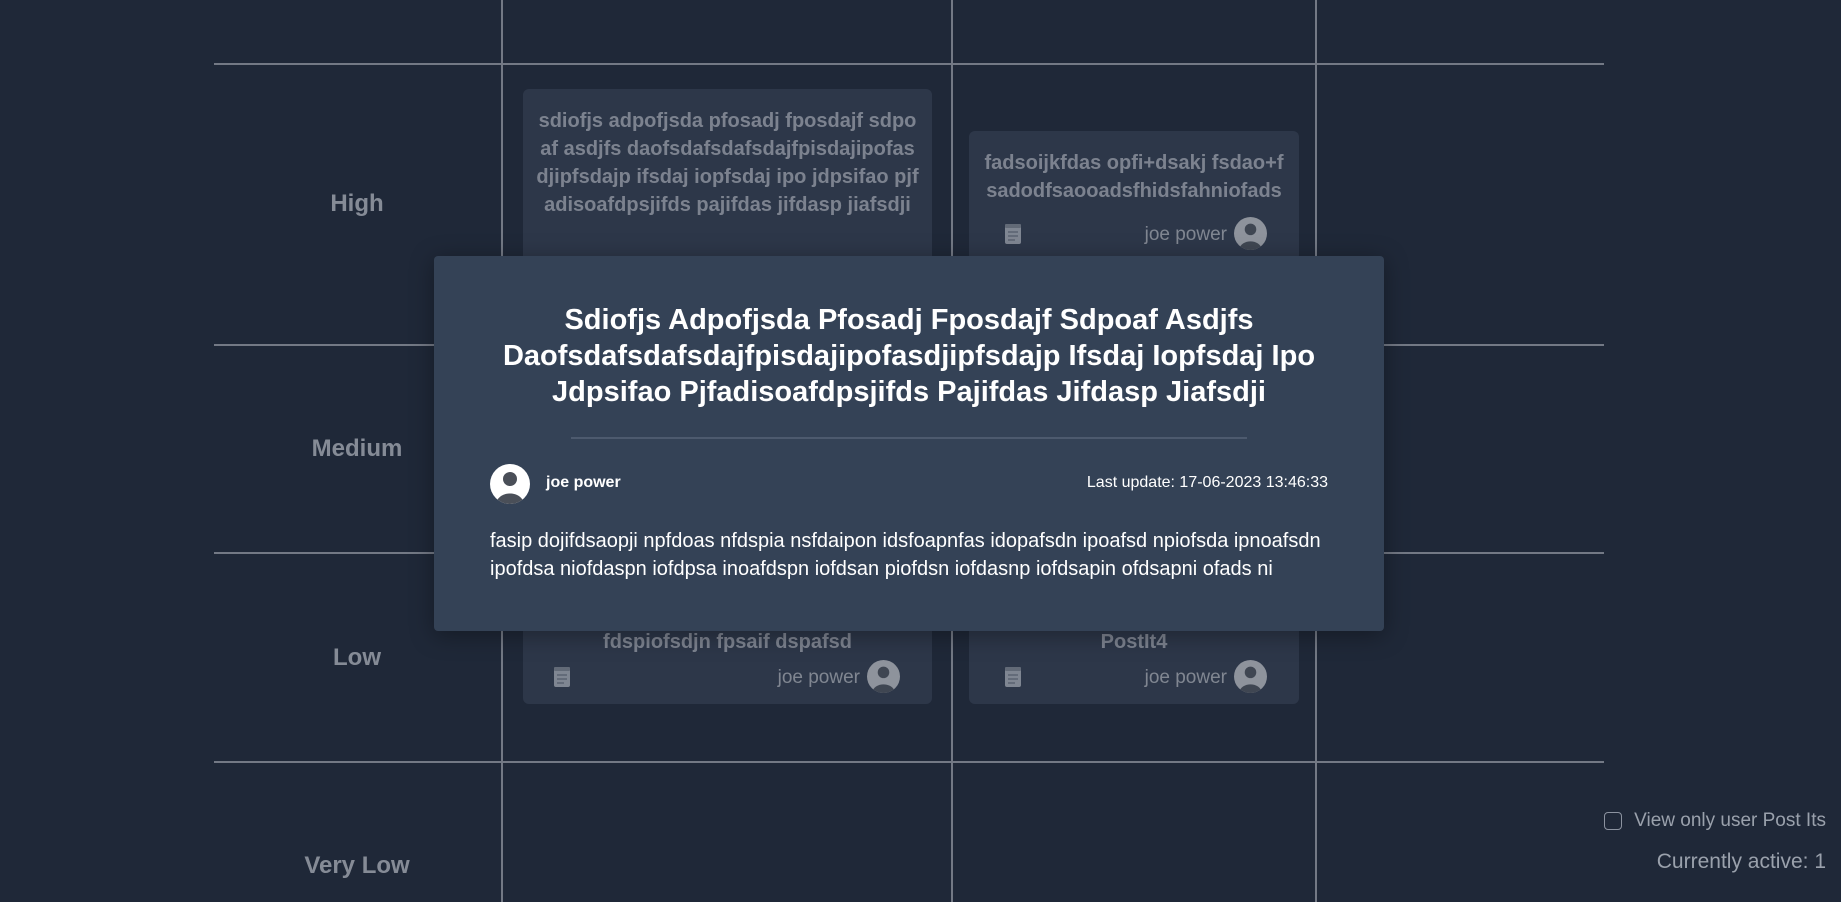 This screenshot has height=902, width=1841. I want to click on row-label-very-low: Very Low, so click(357, 865).